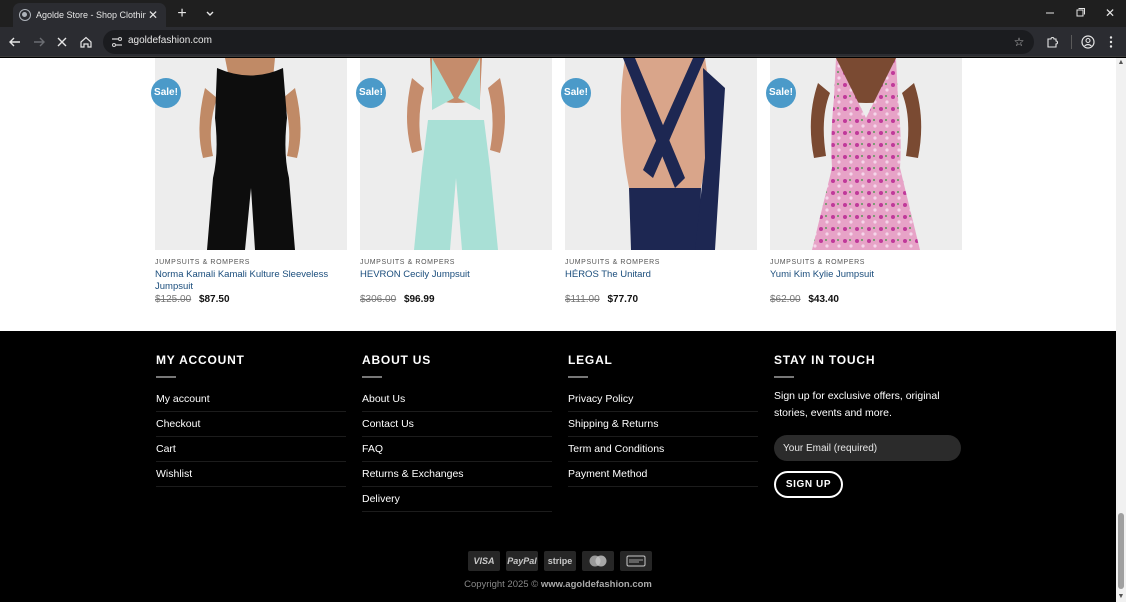 The height and width of the screenshot is (602, 1126). Describe the element at coordinates (457, 474) in the screenshot. I see `footer-link-returns-exchanges: Returns & Exchanges` at that location.